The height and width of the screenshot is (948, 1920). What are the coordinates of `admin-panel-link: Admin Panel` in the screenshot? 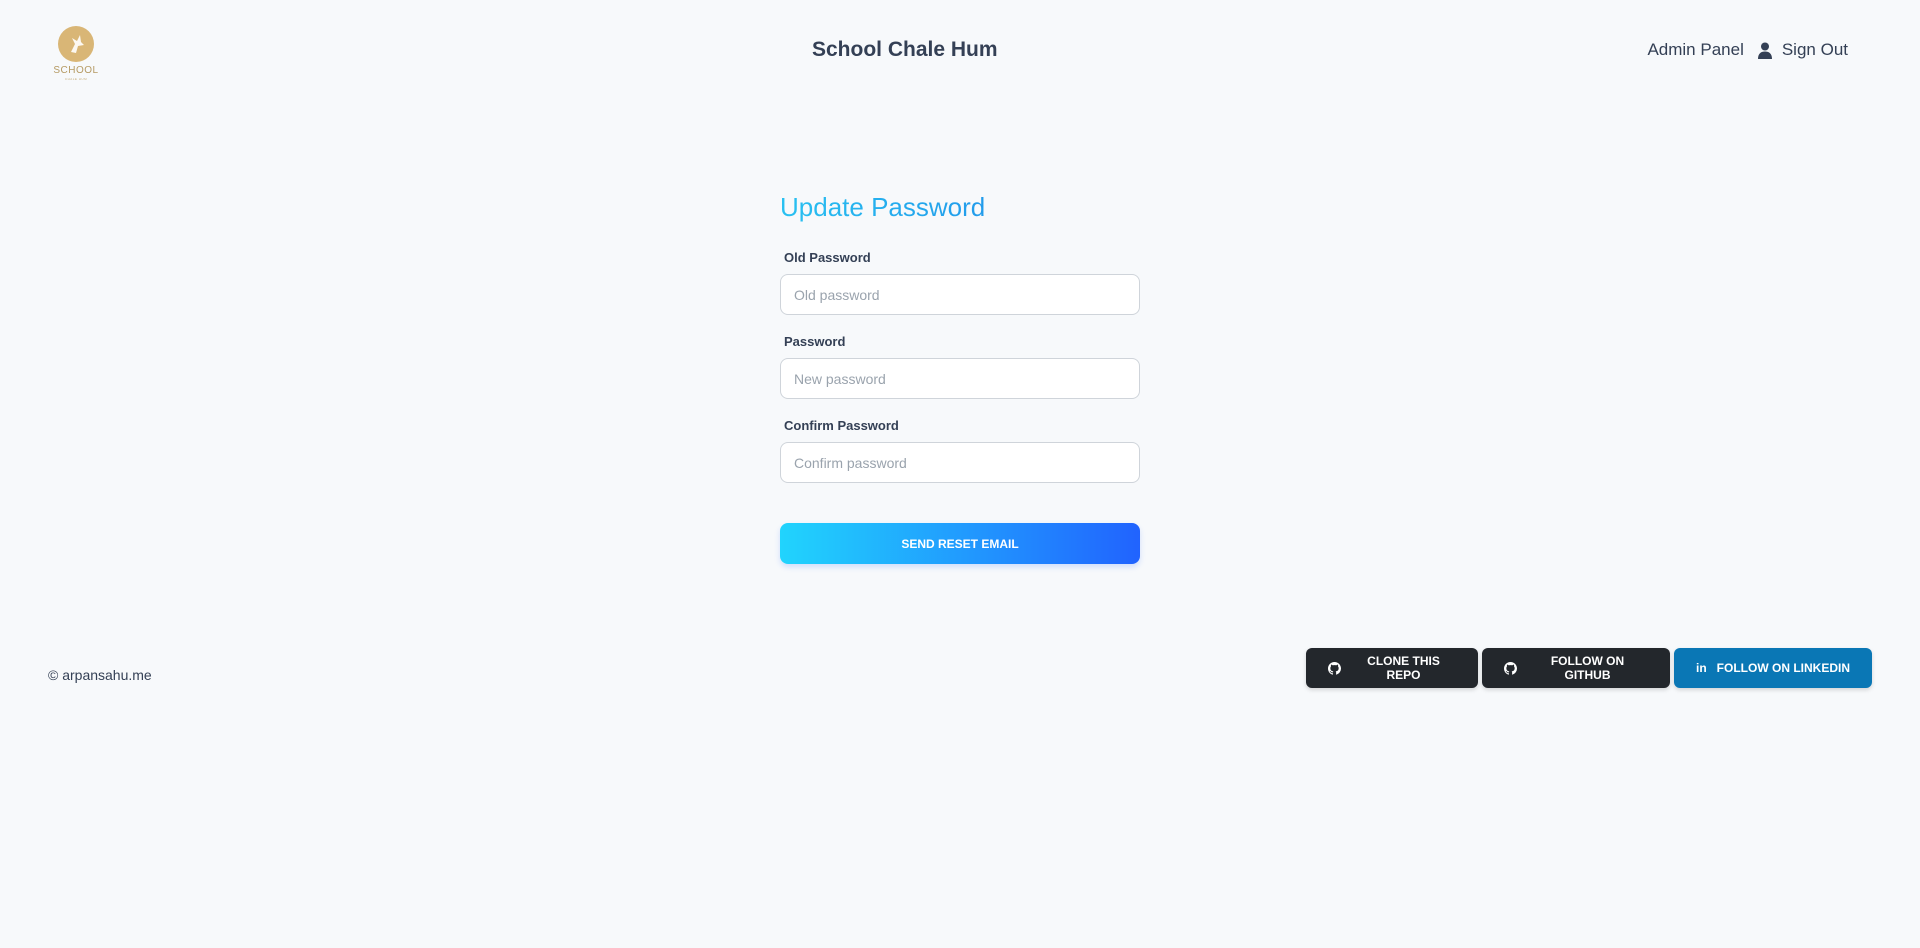 It's located at (1695, 50).